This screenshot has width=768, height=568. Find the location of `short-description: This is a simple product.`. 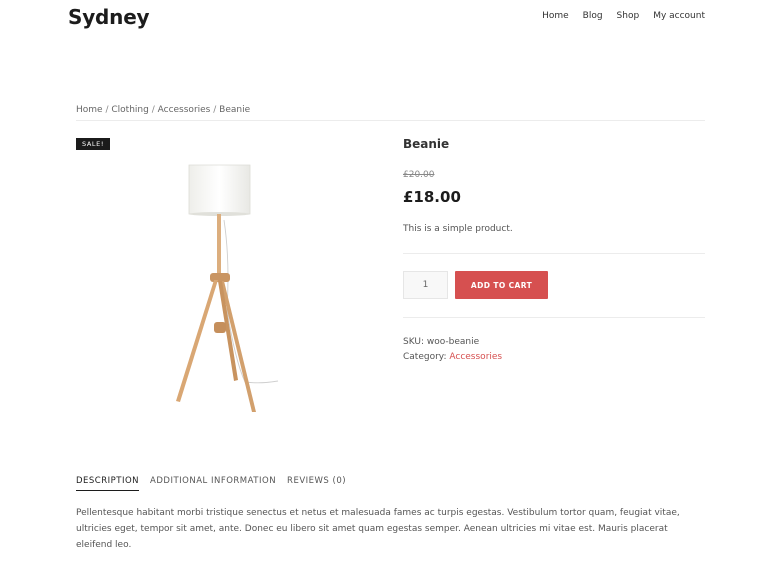

short-description: This is a simple product. is located at coordinates (458, 229).